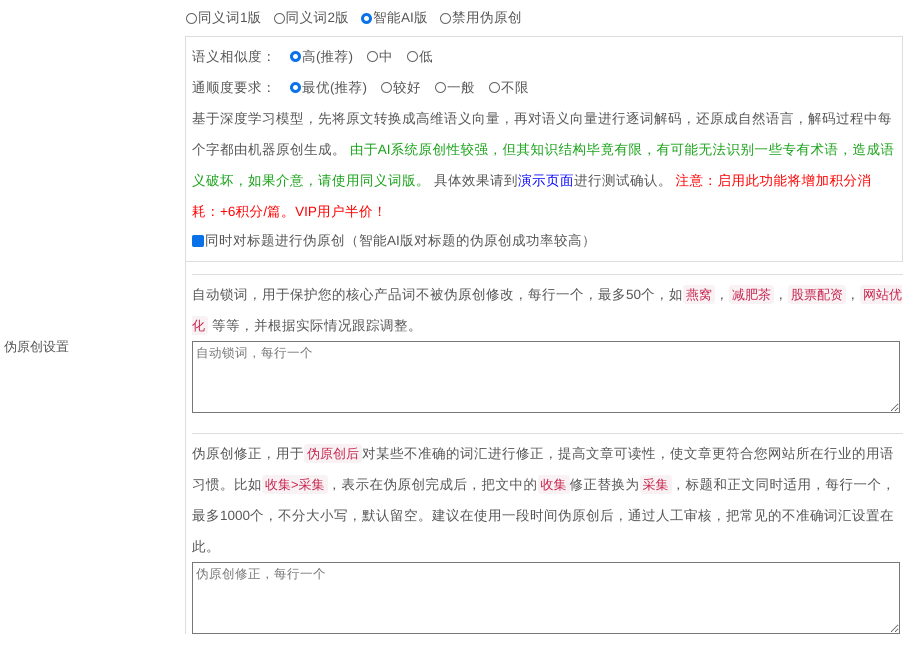 The width and height of the screenshot is (911, 658). Describe the element at coordinates (401, 87) in the screenshot. I see `option-radio: 较好` at that location.